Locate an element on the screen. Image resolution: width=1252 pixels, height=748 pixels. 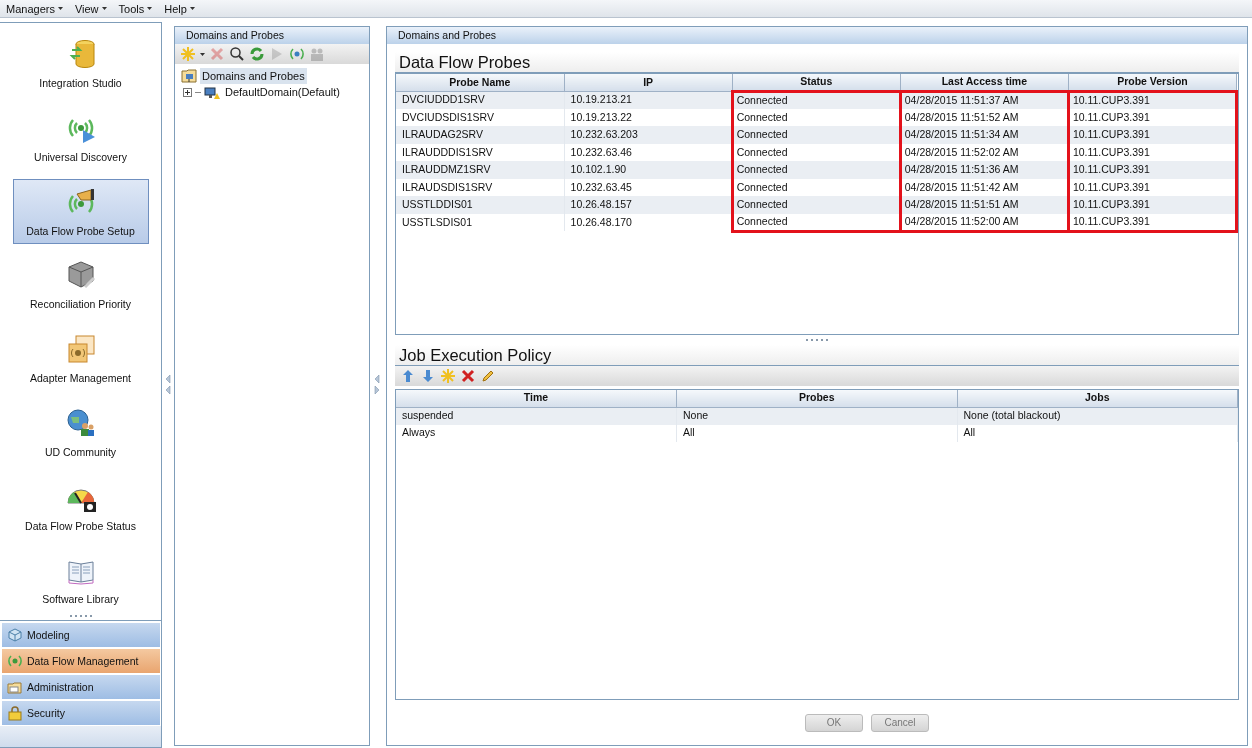
menu-item: View is located at coordinates (90, 8).